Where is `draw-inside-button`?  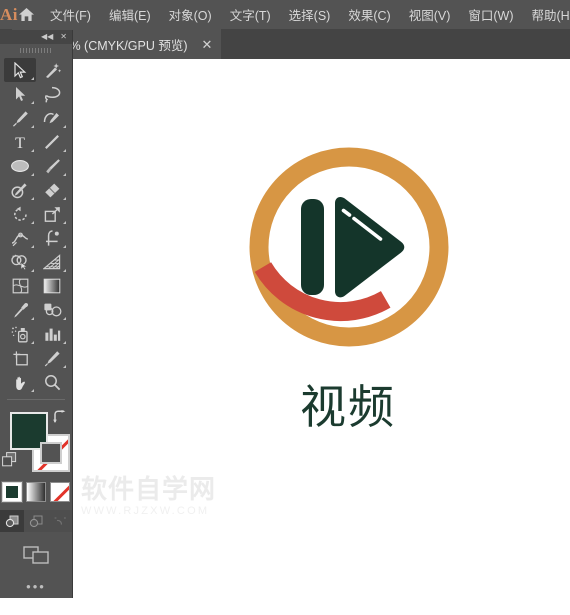
draw-inside-button is located at coordinates (60, 521).